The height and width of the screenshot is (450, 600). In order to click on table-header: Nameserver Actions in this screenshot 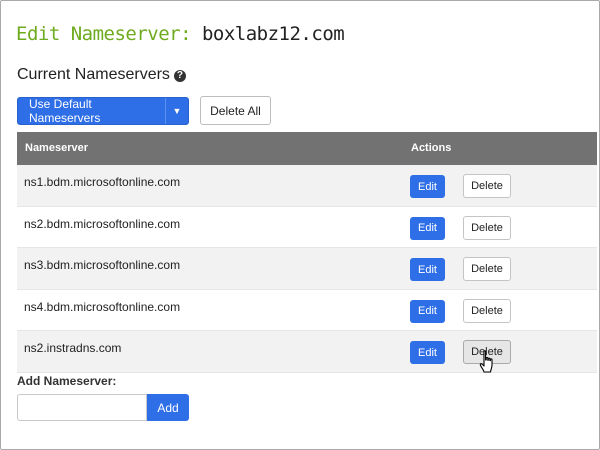, I will do `click(307, 148)`.